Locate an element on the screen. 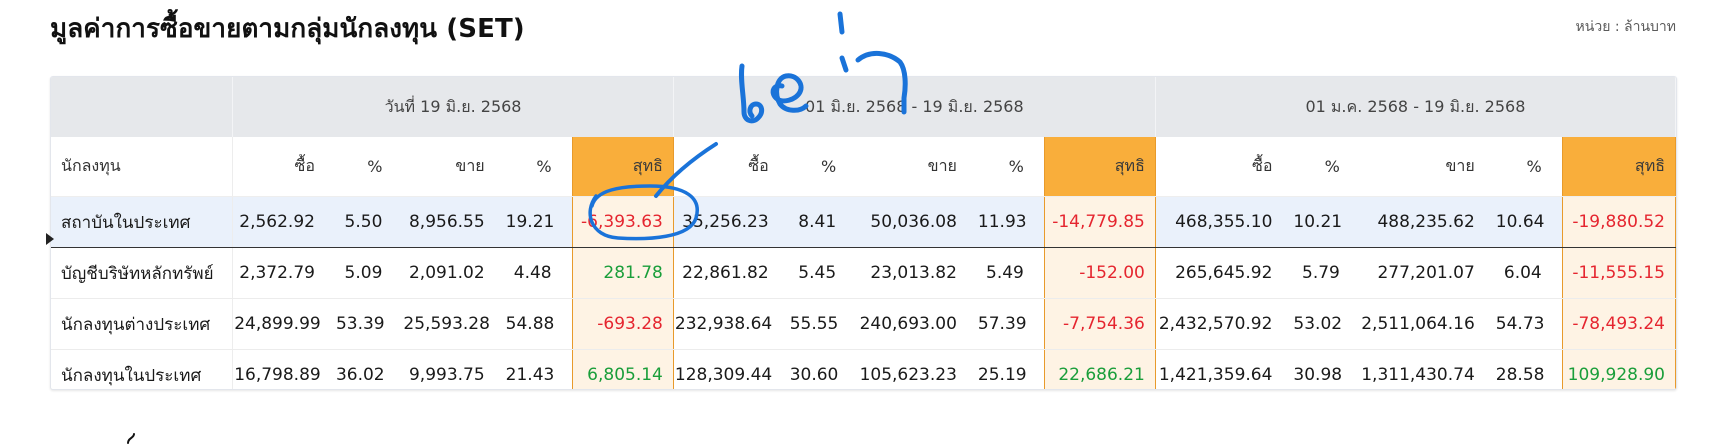 The height and width of the screenshot is (444, 1734). period-header-ytd: 01 ม.ค. 2568 - 19 มิ.ย. 2568 is located at coordinates (1415, 107).